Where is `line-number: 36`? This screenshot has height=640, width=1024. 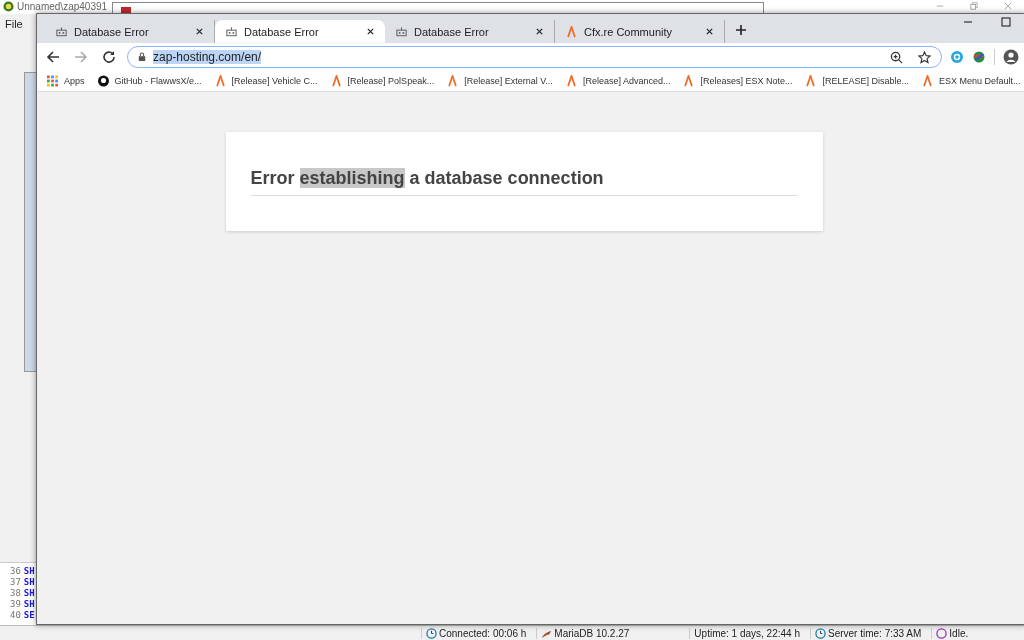
line-number: 36 is located at coordinates (15, 571).